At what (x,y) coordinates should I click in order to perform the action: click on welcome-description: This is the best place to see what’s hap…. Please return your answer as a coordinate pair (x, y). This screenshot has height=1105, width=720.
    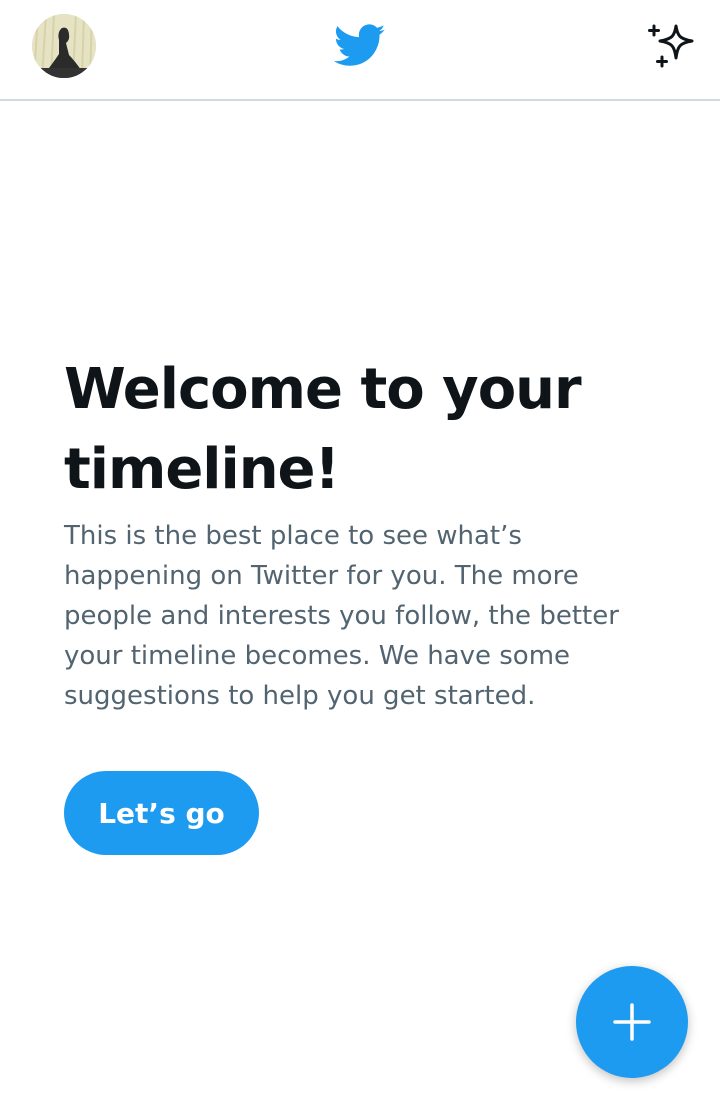
    Looking at the image, I should click on (341, 616).